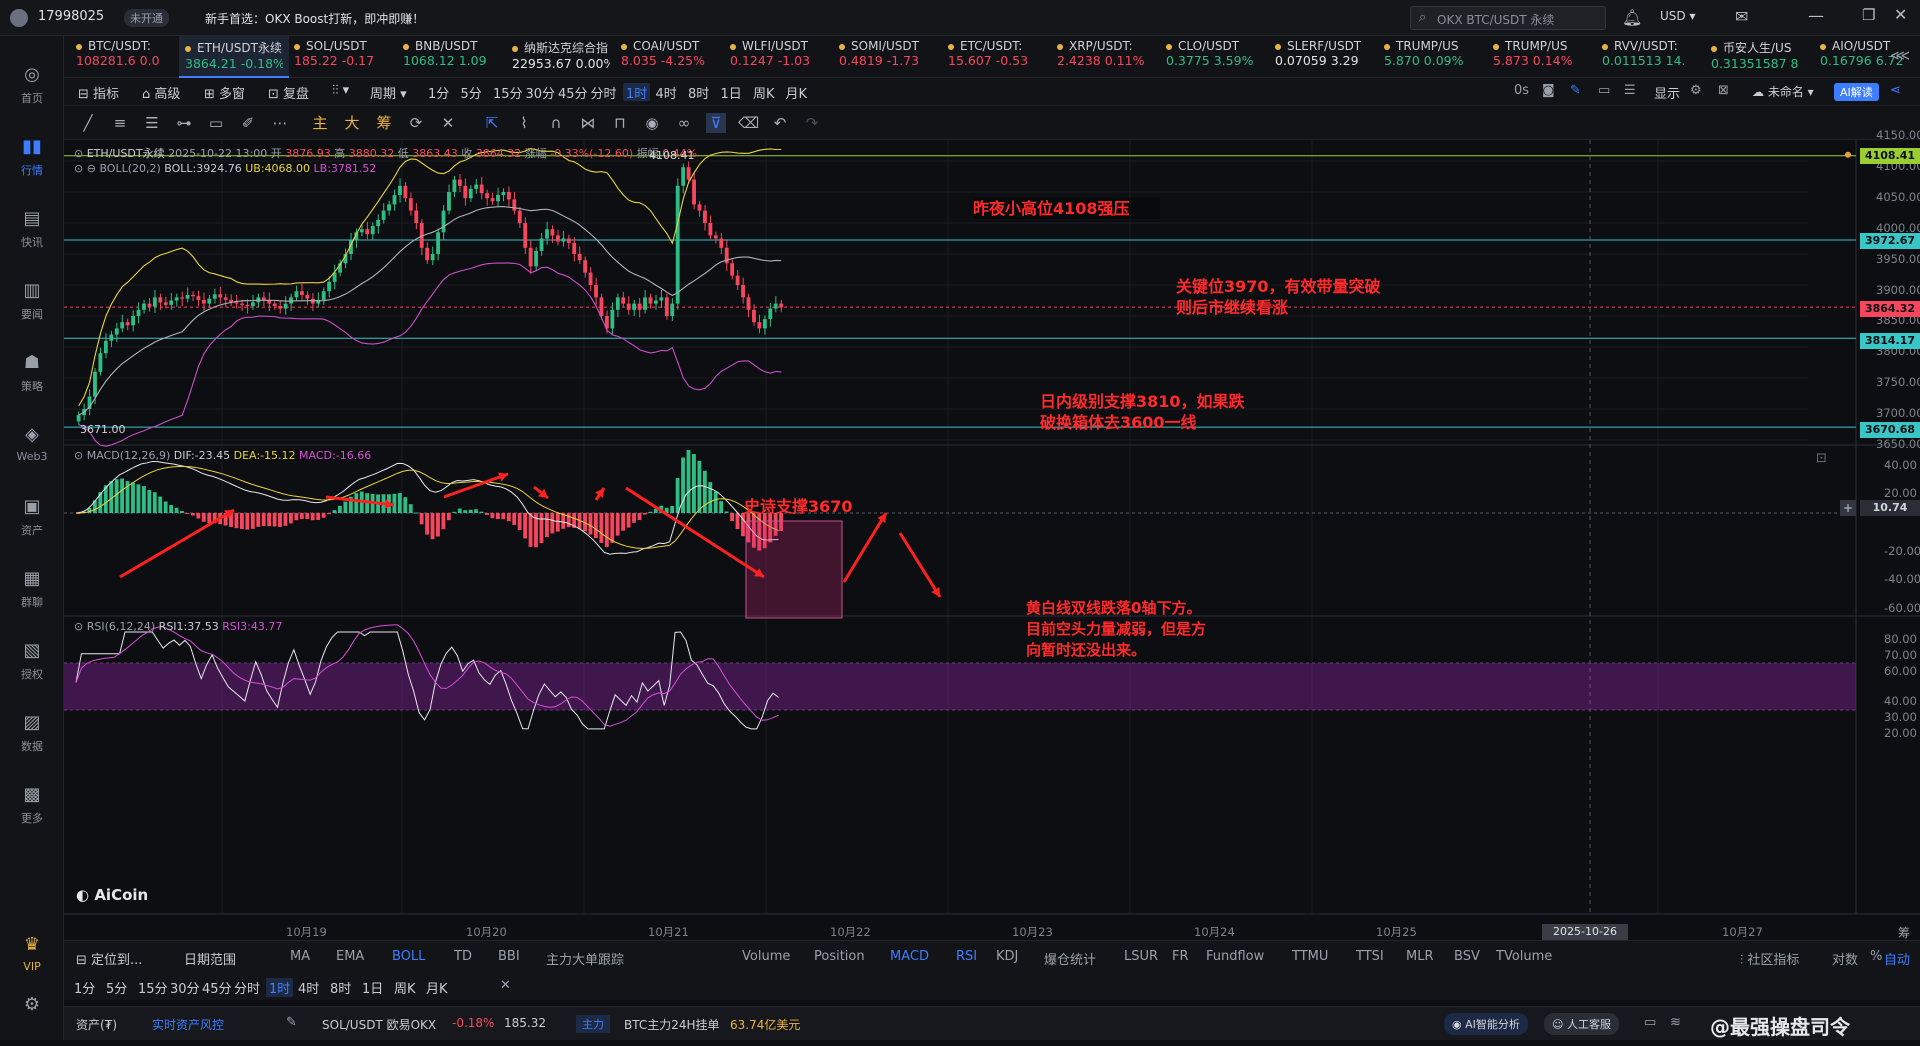 The height and width of the screenshot is (1046, 1920). I want to click on pen-icon: ✎, so click(1575, 92).